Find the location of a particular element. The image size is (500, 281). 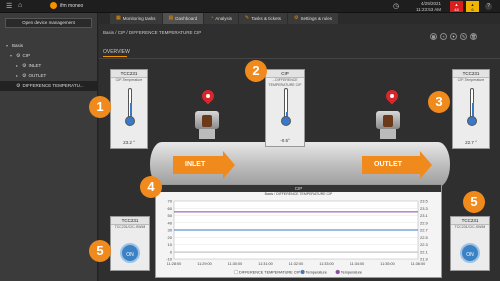

y-tick-label: 60 is located at coordinates (170, 208).